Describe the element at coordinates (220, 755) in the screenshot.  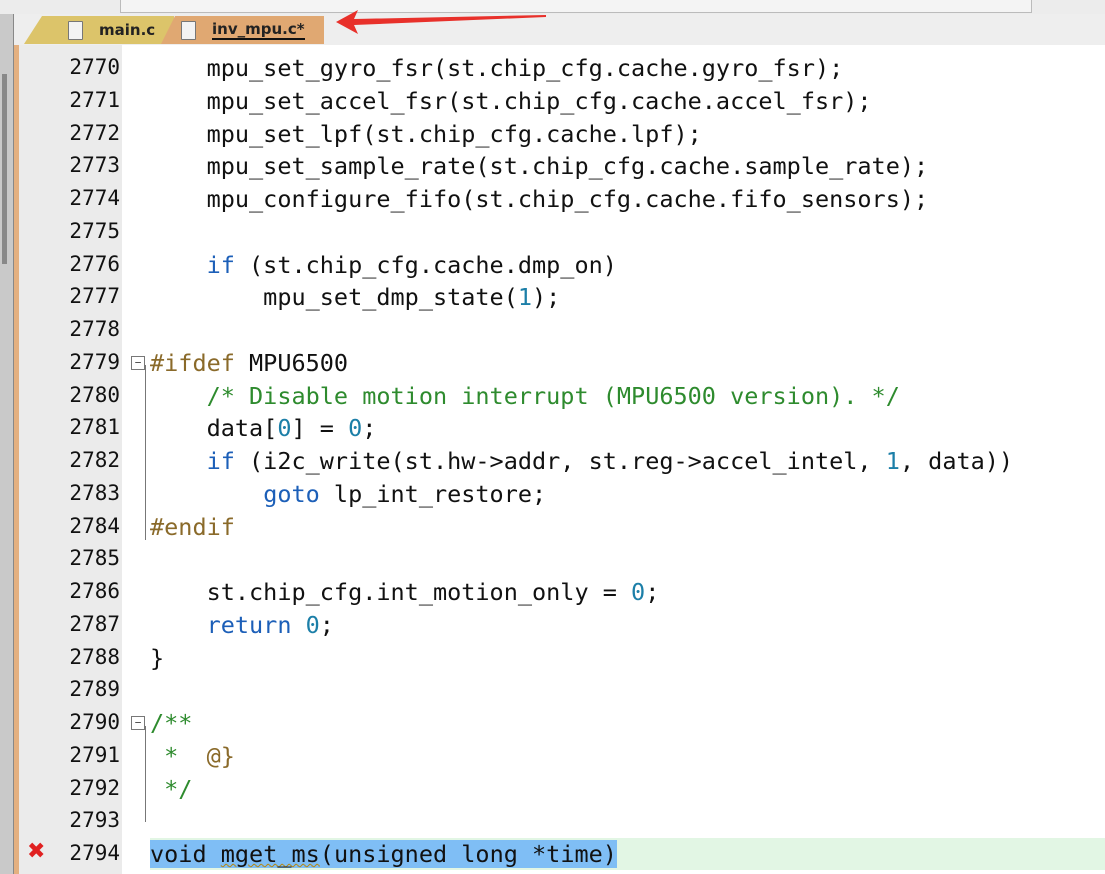
I see `code-token: @}` at that location.